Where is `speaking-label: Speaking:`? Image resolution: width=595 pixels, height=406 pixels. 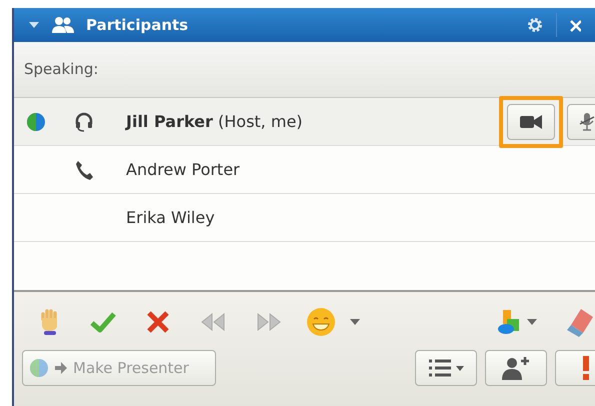
speaking-label: Speaking: is located at coordinates (61, 69).